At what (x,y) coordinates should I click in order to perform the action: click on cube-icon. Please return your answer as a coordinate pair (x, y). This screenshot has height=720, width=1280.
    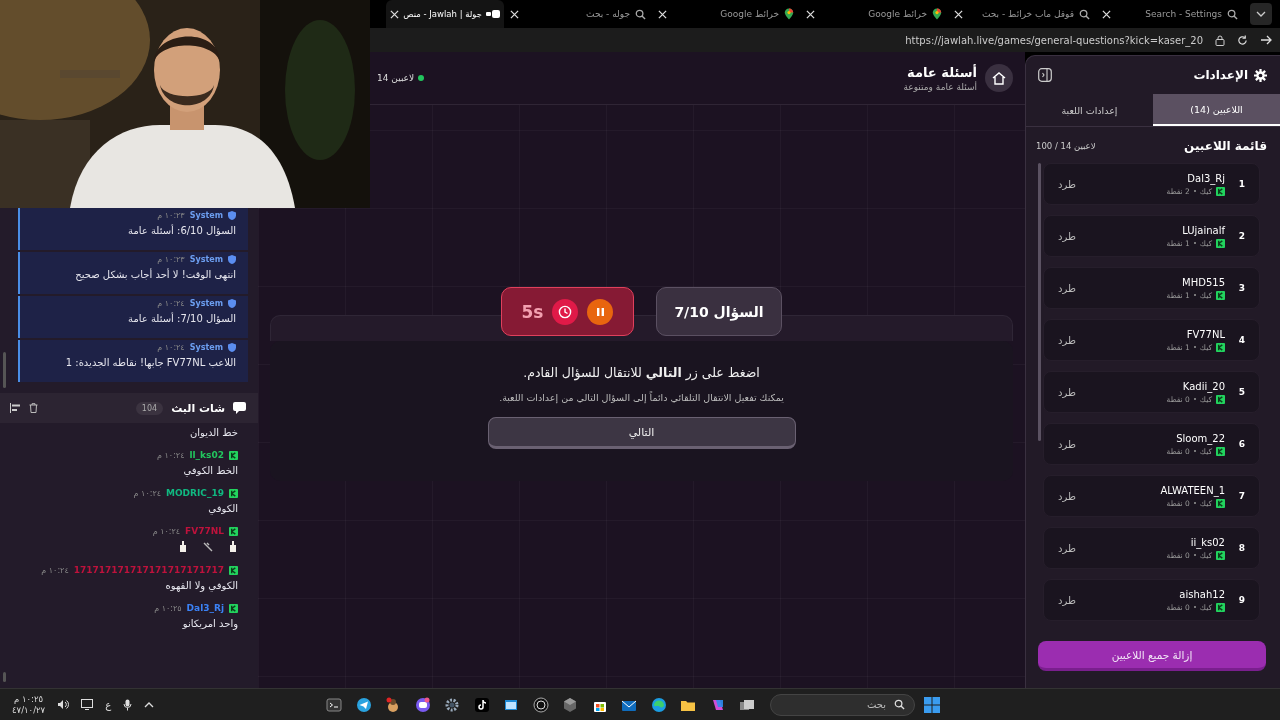
    Looking at the image, I should click on (570, 704).